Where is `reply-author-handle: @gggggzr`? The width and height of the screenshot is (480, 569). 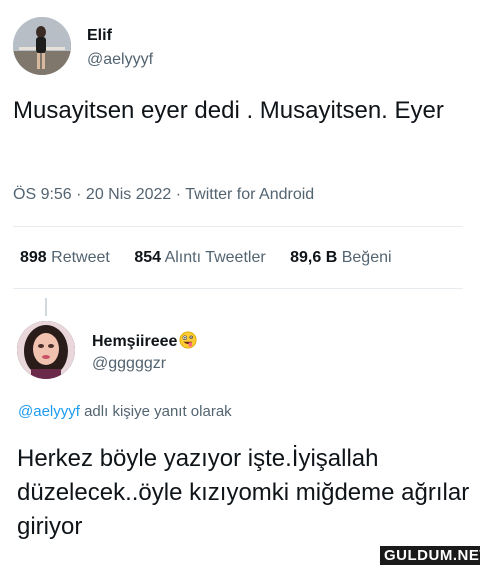 reply-author-handle: @gggggzr is located at coordinates (129, 364).